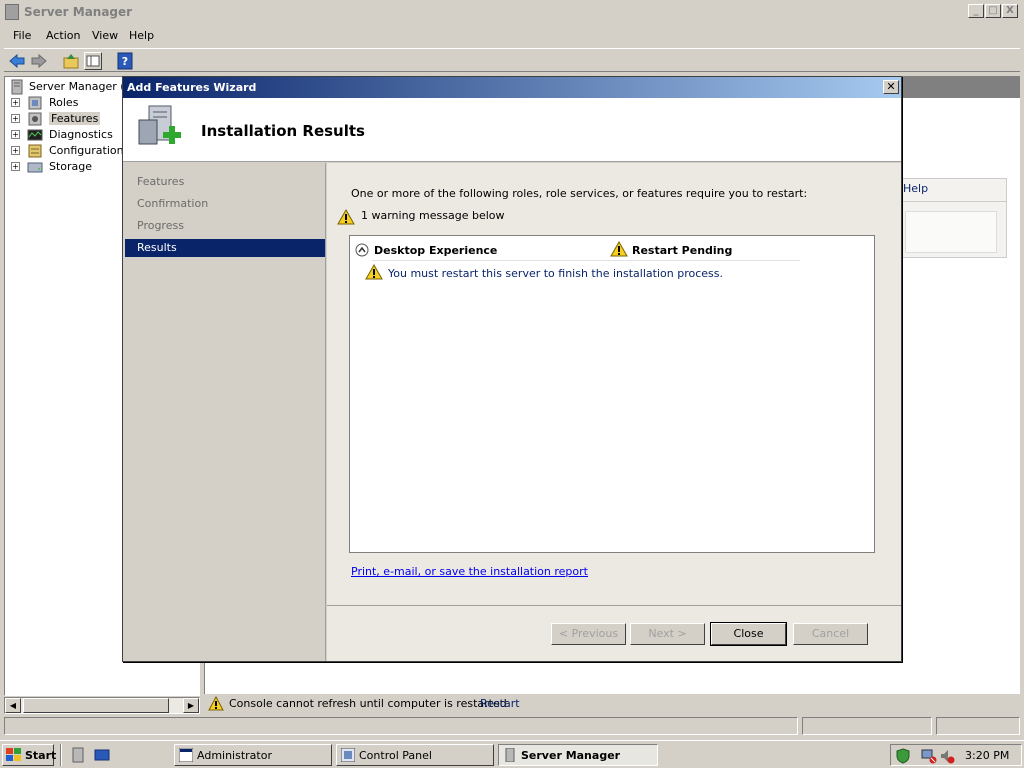  Describe the element at coordinates (13, 705) in the screenshot. I see `scroll-left-arrow-icon: ◀` at that location.